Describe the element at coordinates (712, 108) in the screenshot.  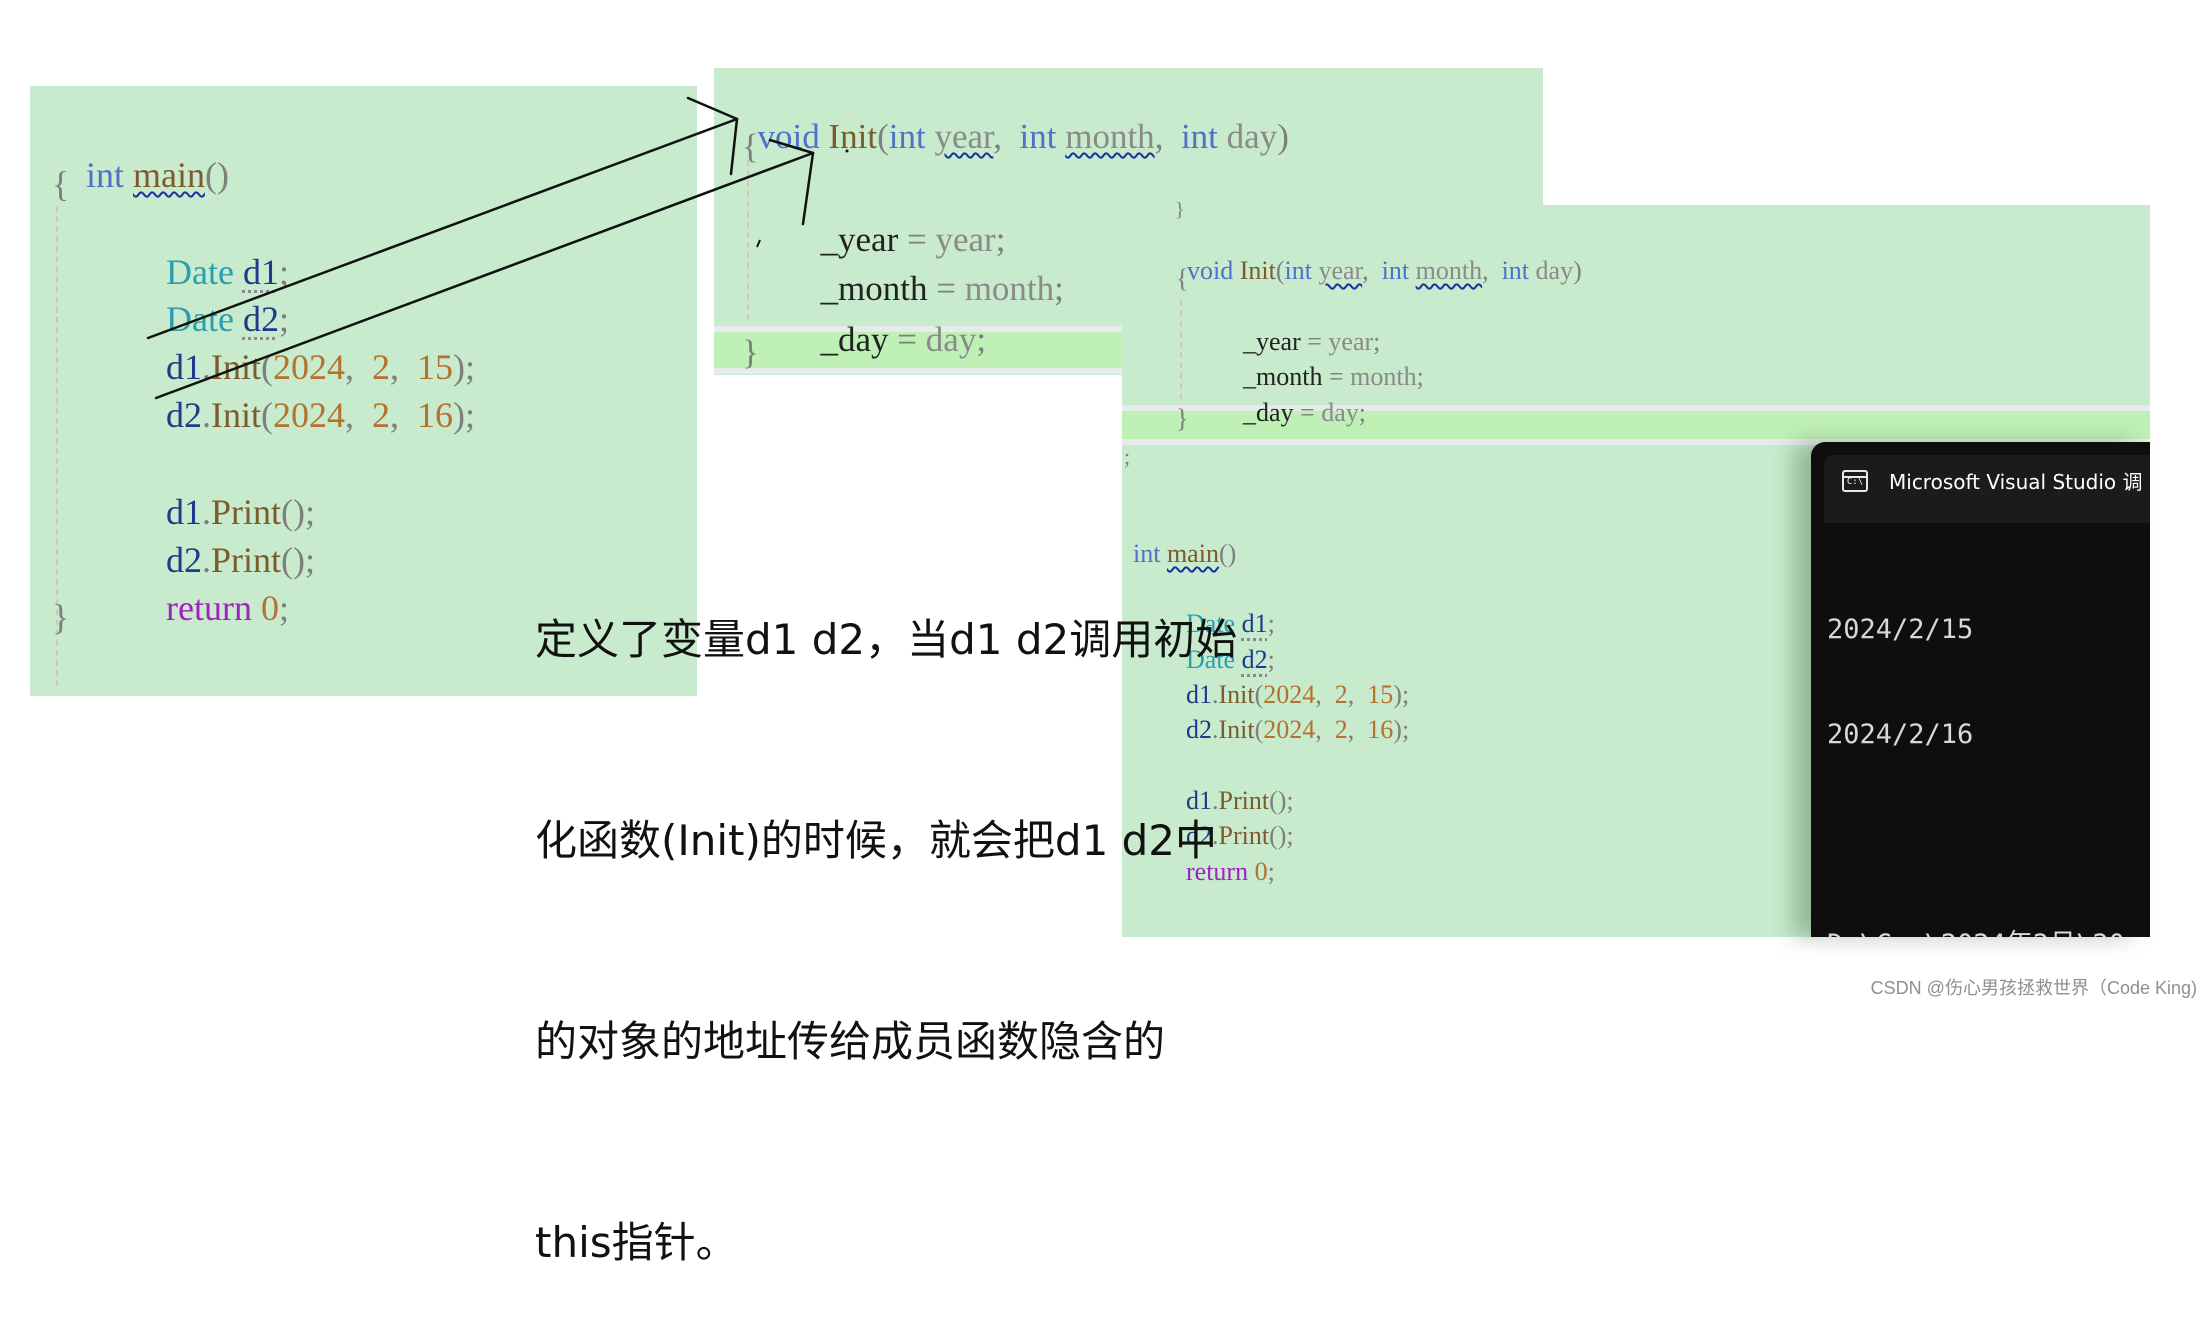
I see `arrow-head-1a` at that location.